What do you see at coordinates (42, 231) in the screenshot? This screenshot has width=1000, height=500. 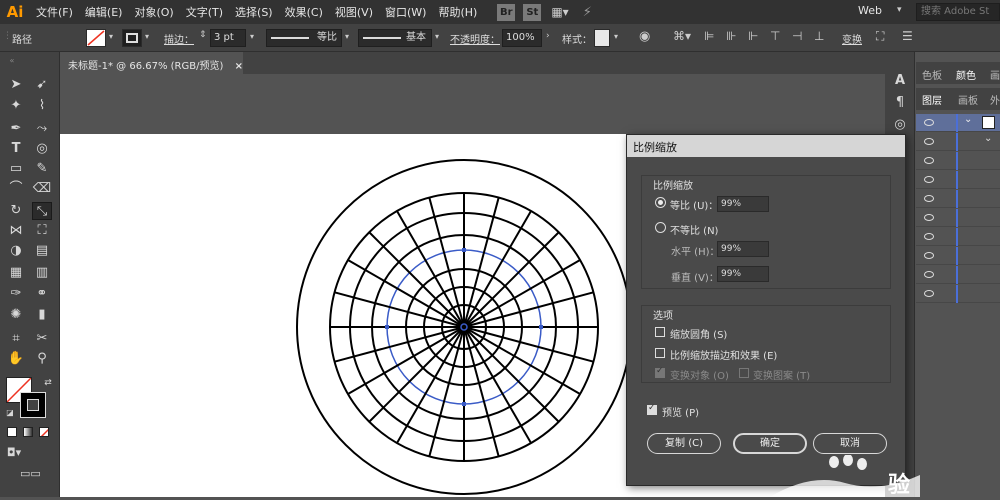 I see `free-transform-tool-icon: ⛶` at bounding box center [42, 231].